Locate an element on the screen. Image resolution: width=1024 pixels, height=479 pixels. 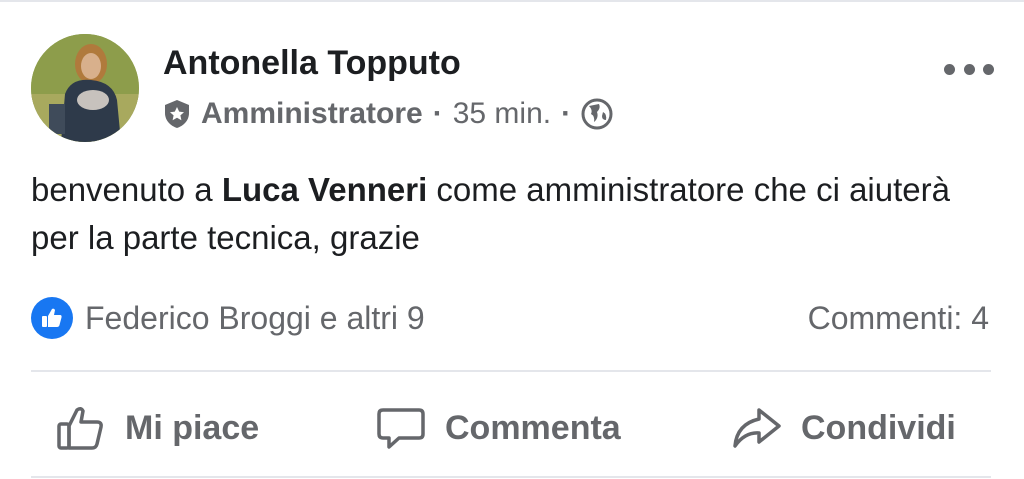
post-time: 35 min. is located at coordinates (502, 114).